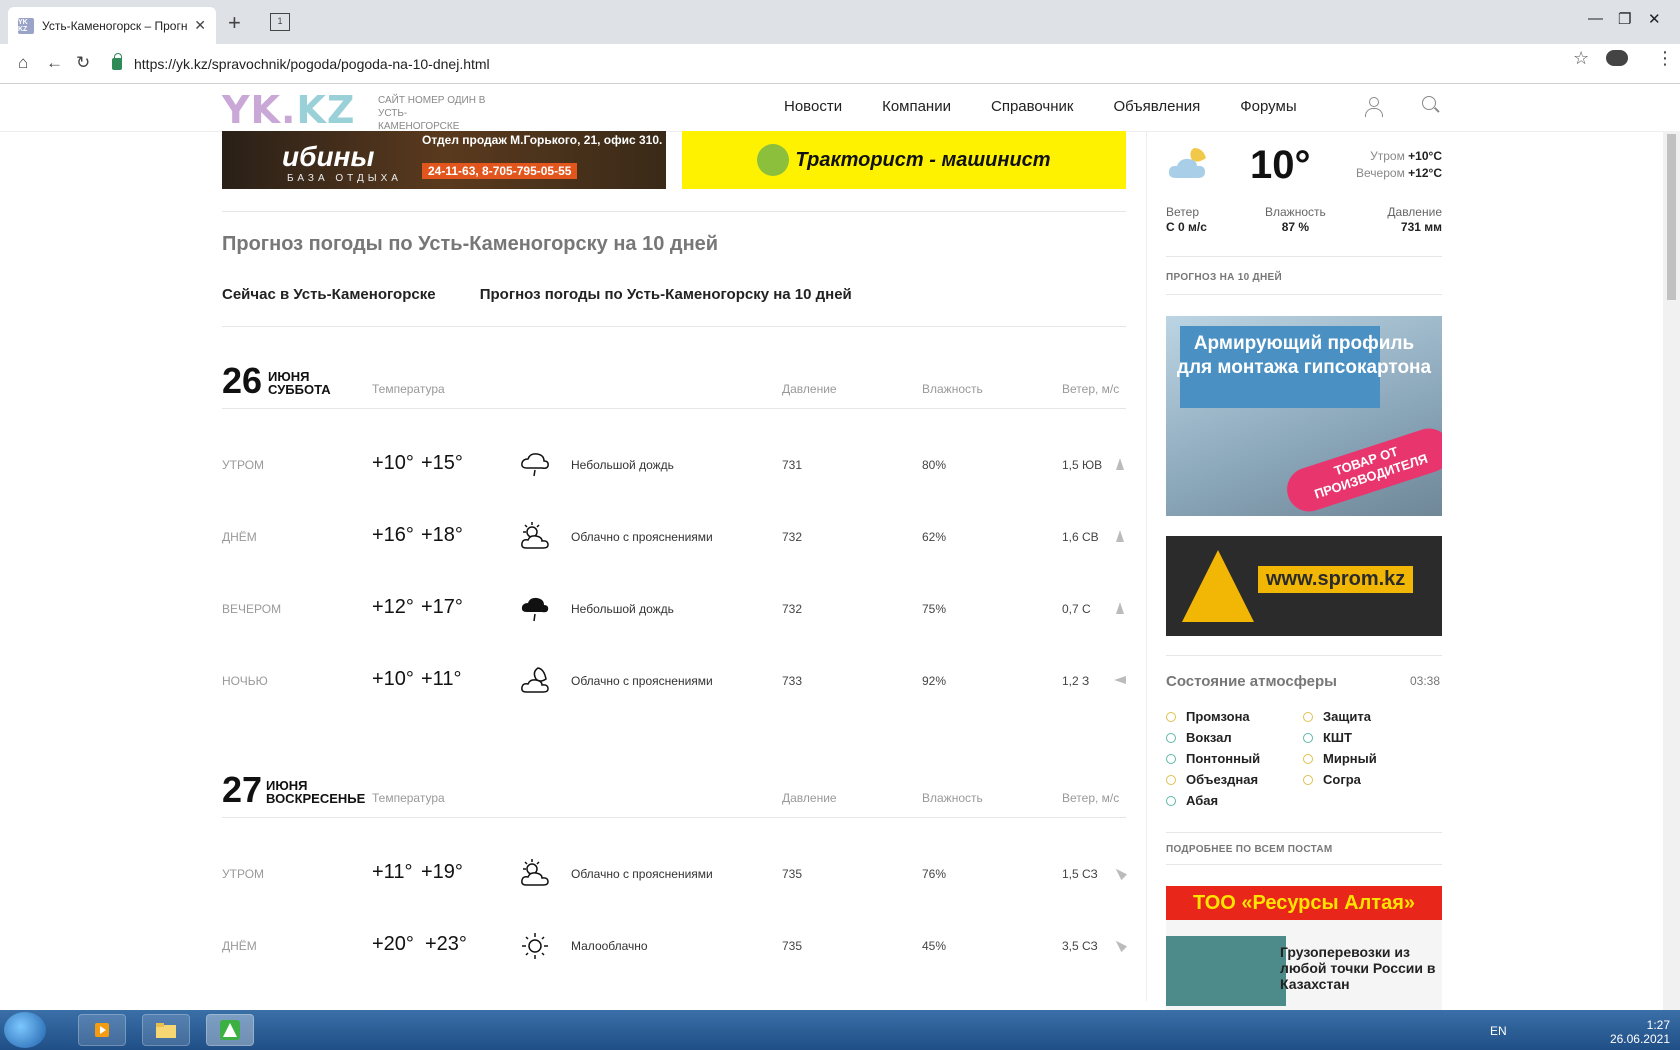 The image size is (1680, 1050). What do you see at coordinates (299, 383) in the screenshot?
I see `day-month: ИЮНЯ СУББОТА` at bounding box center [299, 383].